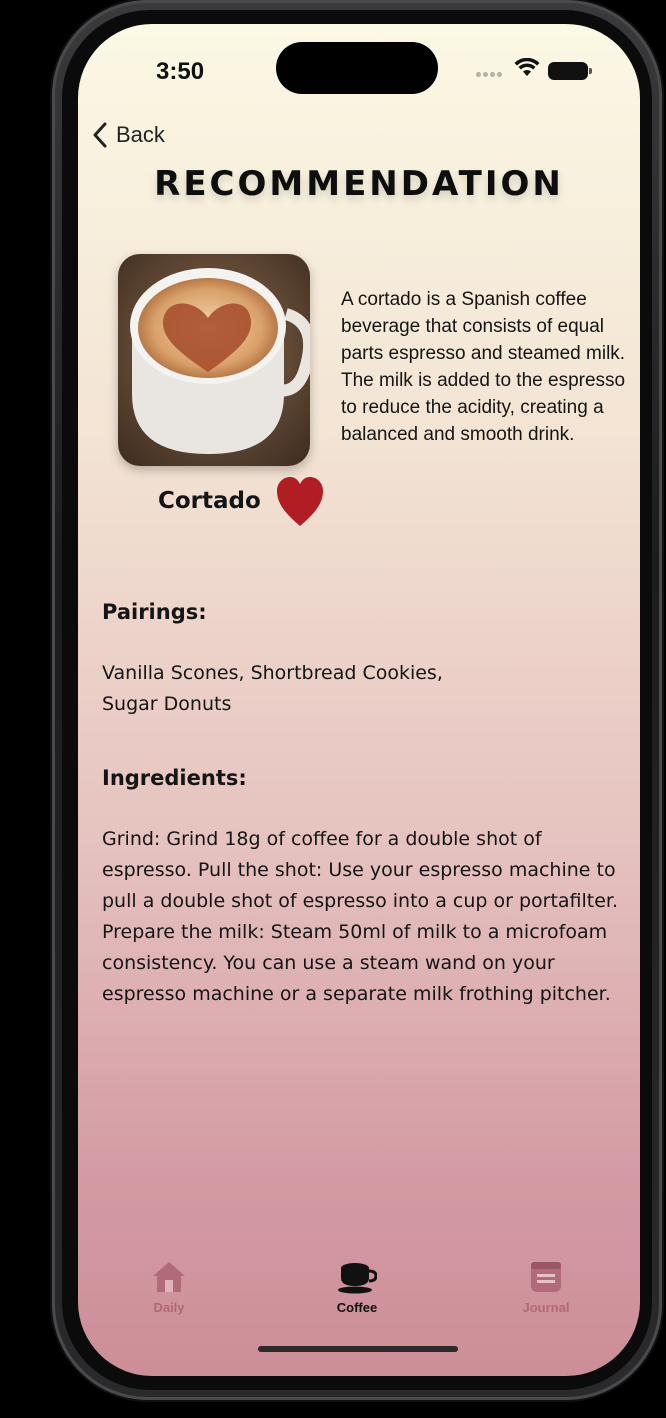 Image resolution: width=666 pixels, height=1418 pixels. I want to click on page-title: RECOMMENDATION, so click(359, 184).